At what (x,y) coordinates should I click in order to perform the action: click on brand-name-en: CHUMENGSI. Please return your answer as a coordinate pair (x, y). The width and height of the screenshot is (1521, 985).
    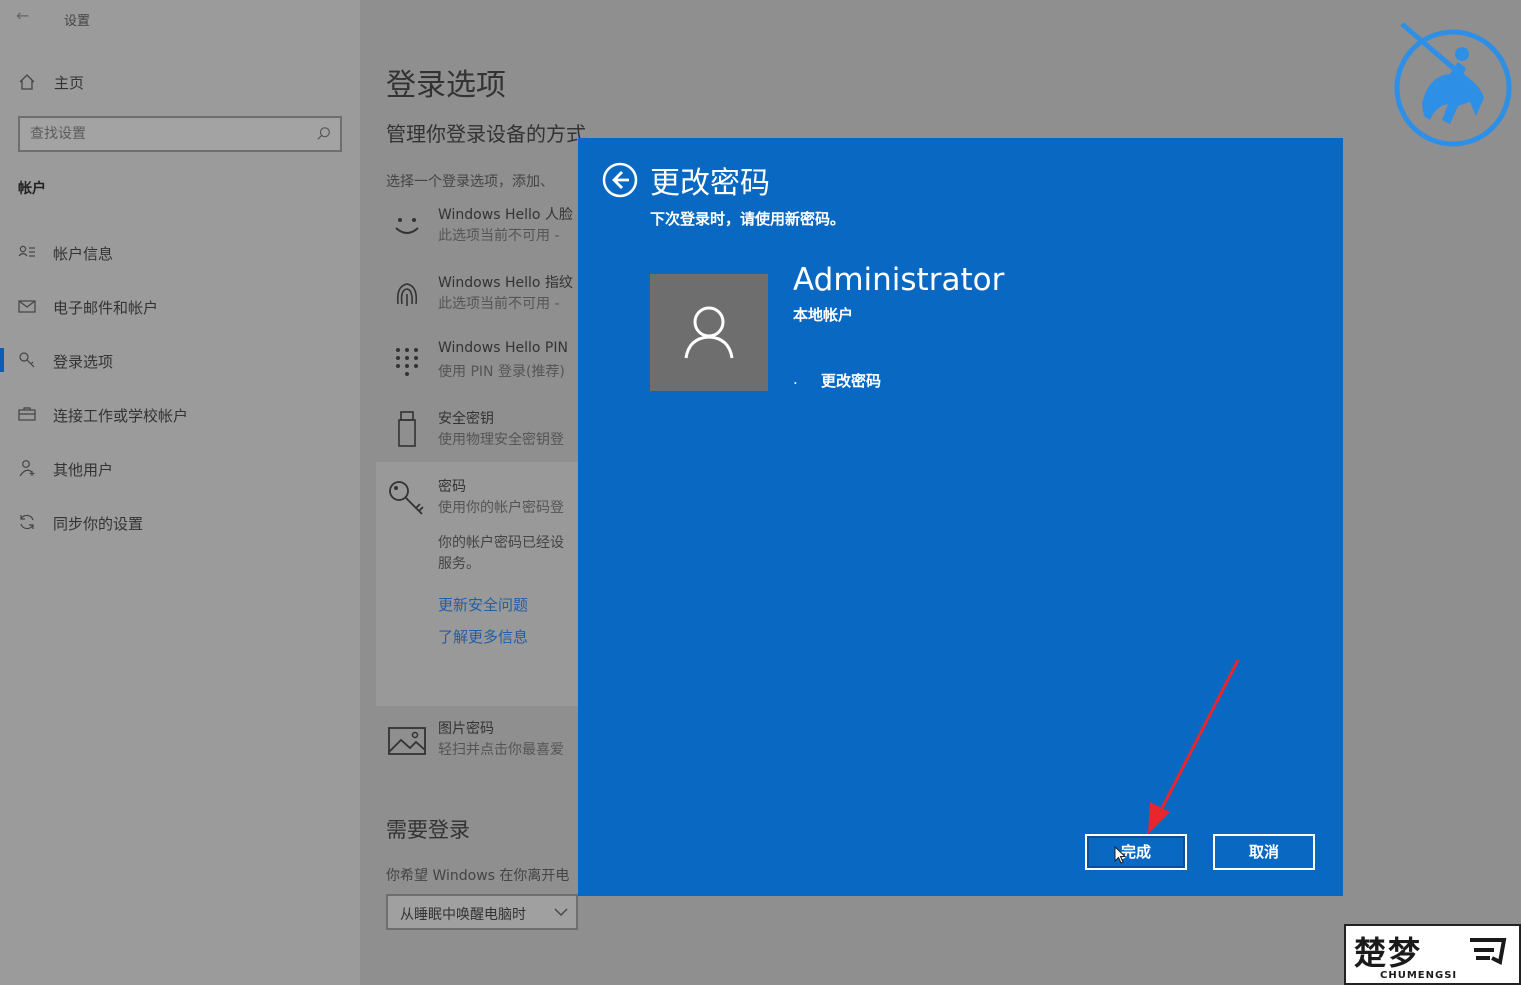
    Looking at the image, I should click on (1419, 975).